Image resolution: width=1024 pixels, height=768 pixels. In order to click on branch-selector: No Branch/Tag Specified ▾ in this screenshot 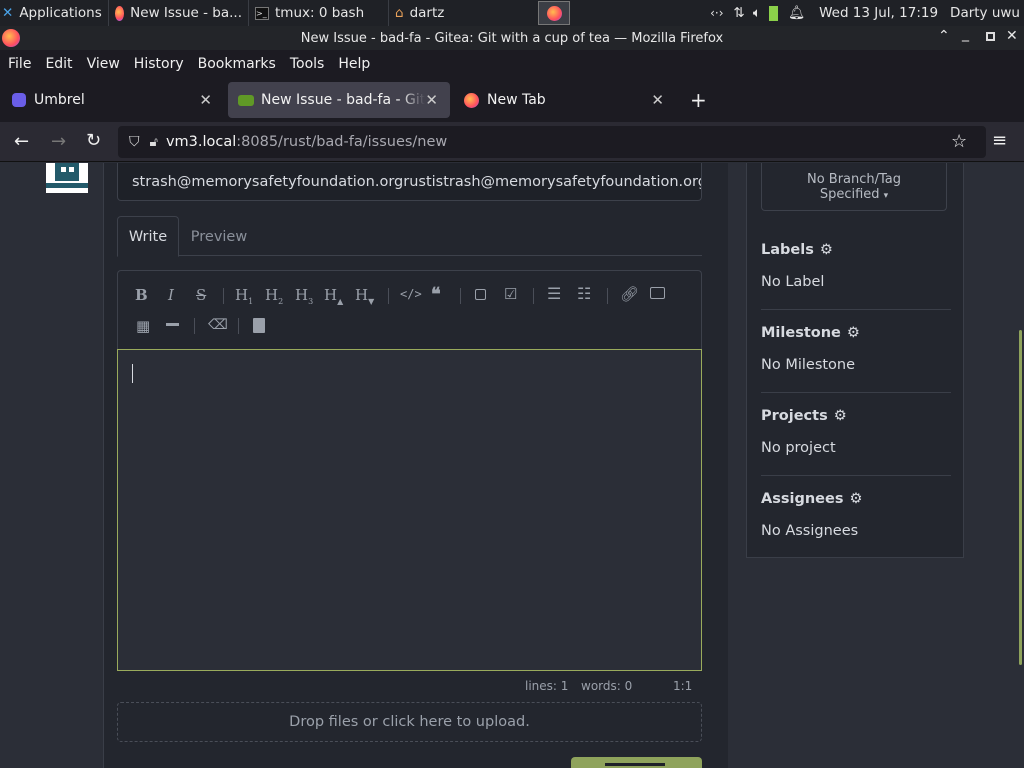, I will do `click(854, 187)`.